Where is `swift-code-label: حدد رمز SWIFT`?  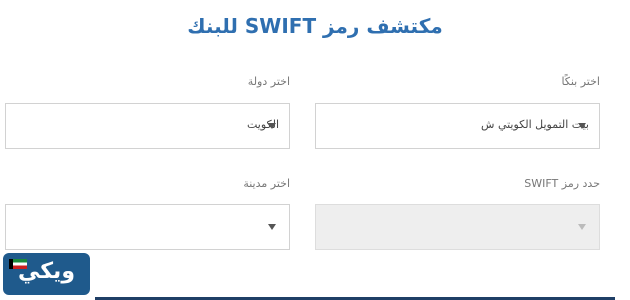
swift-code-label: حدد رمز SWIFT is located at coordinates (562, 183).